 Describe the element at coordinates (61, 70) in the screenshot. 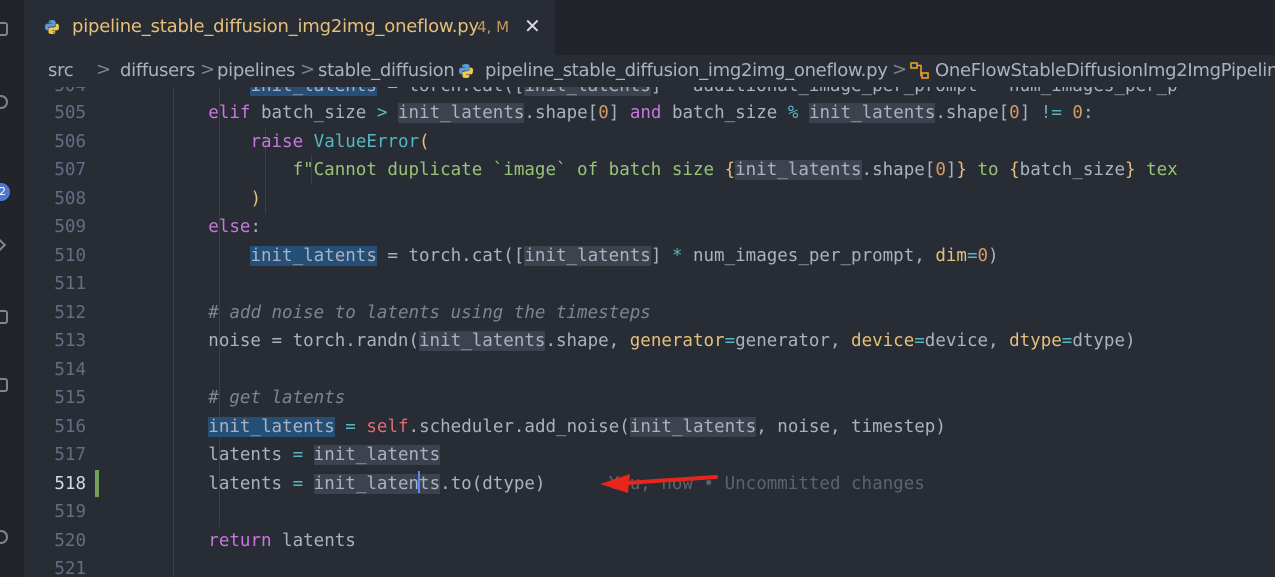

I see `breadcrumb-item-src: src` at that location.